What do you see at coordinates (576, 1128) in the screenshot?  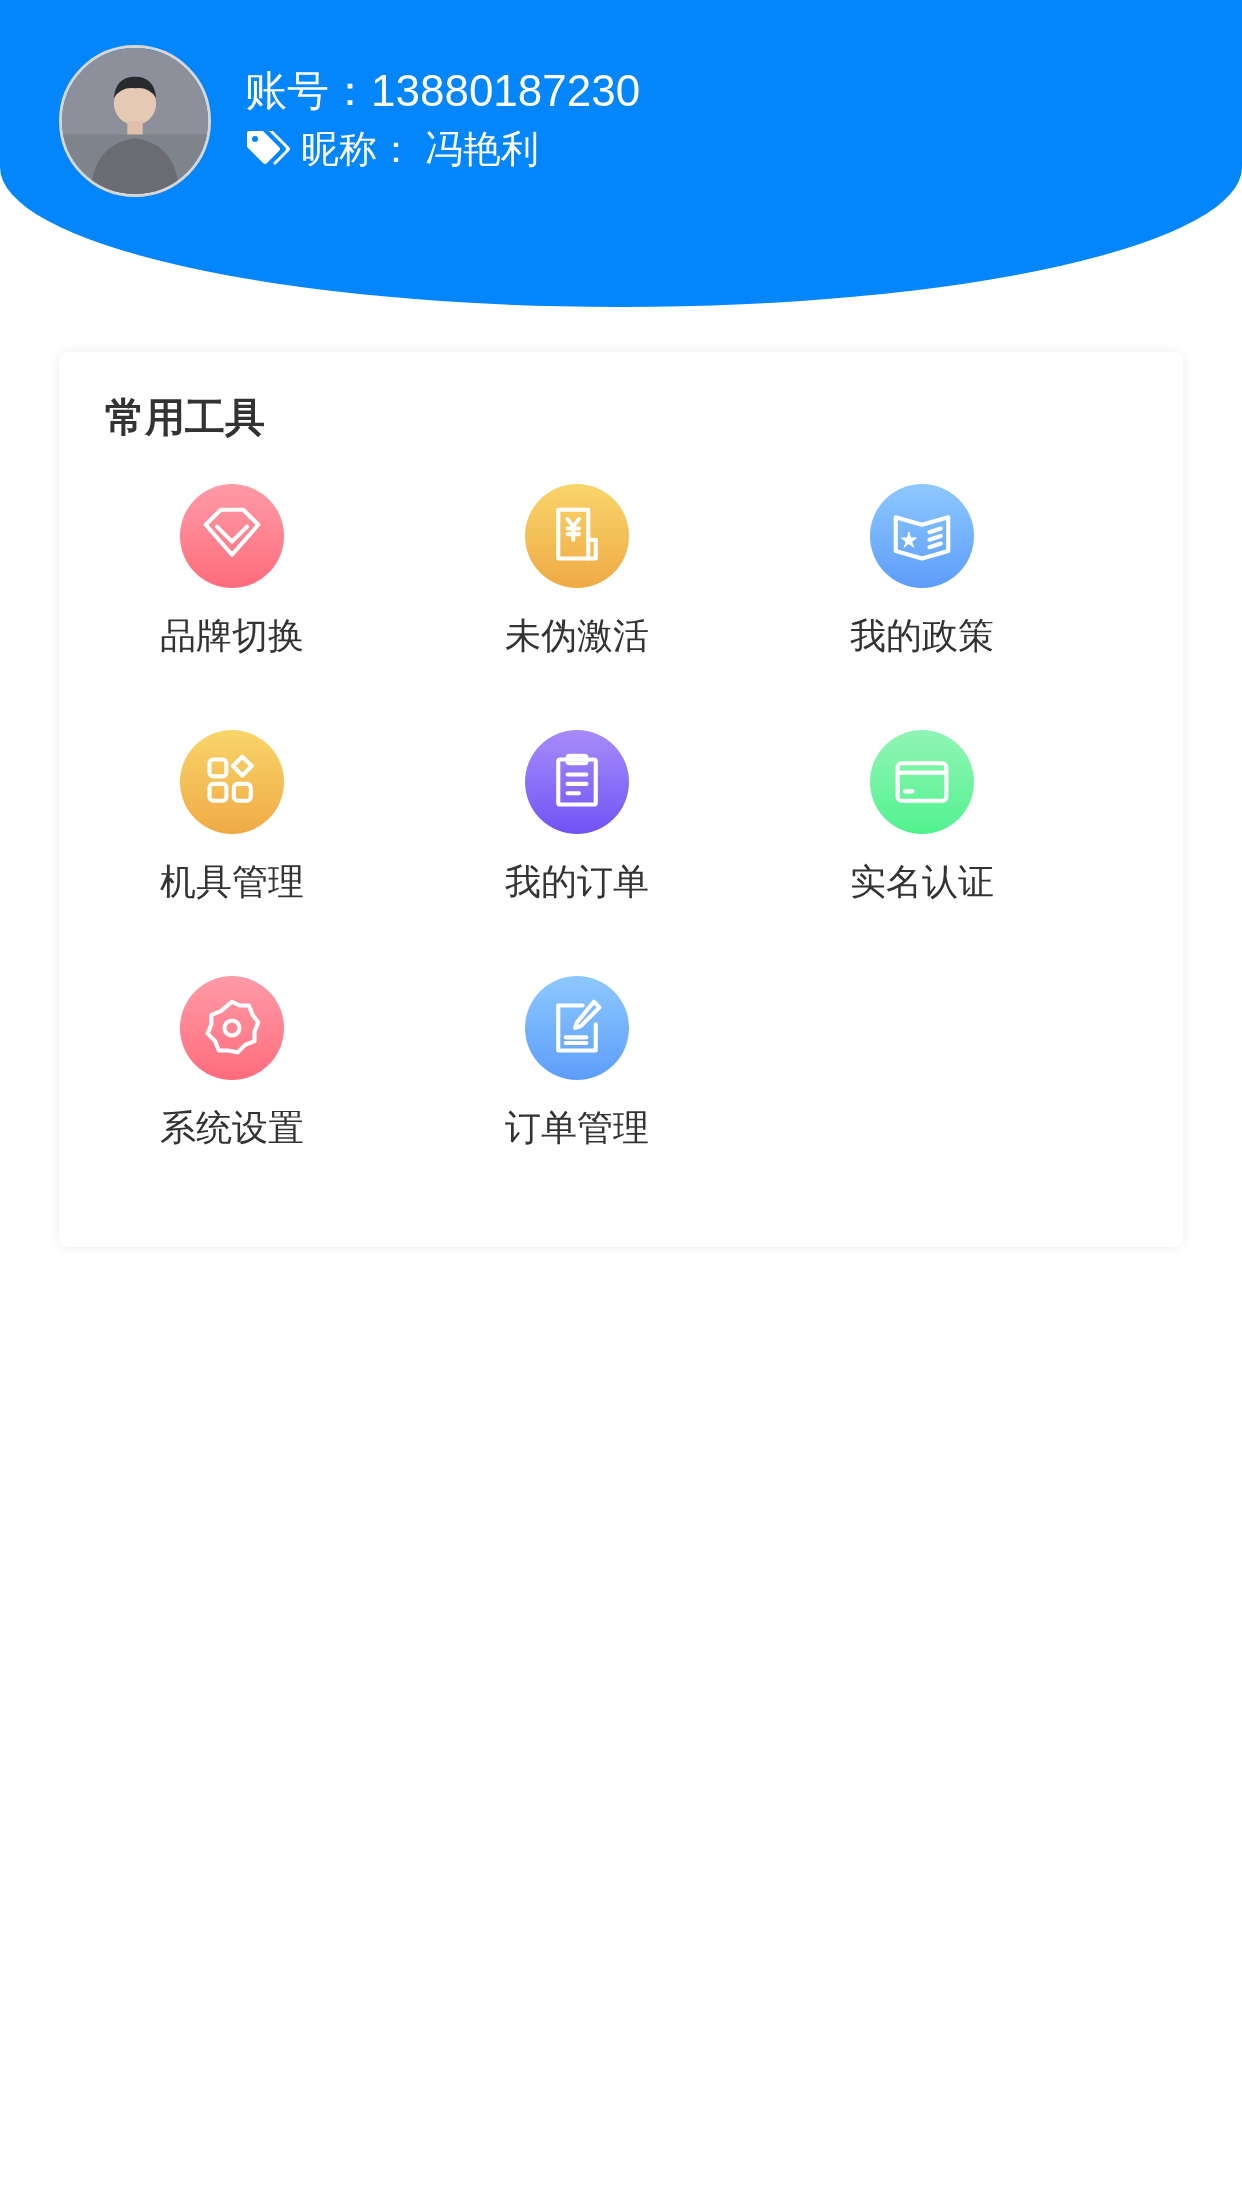 I see `tool-label: 订单管理` at bounding box center [576, 1128].